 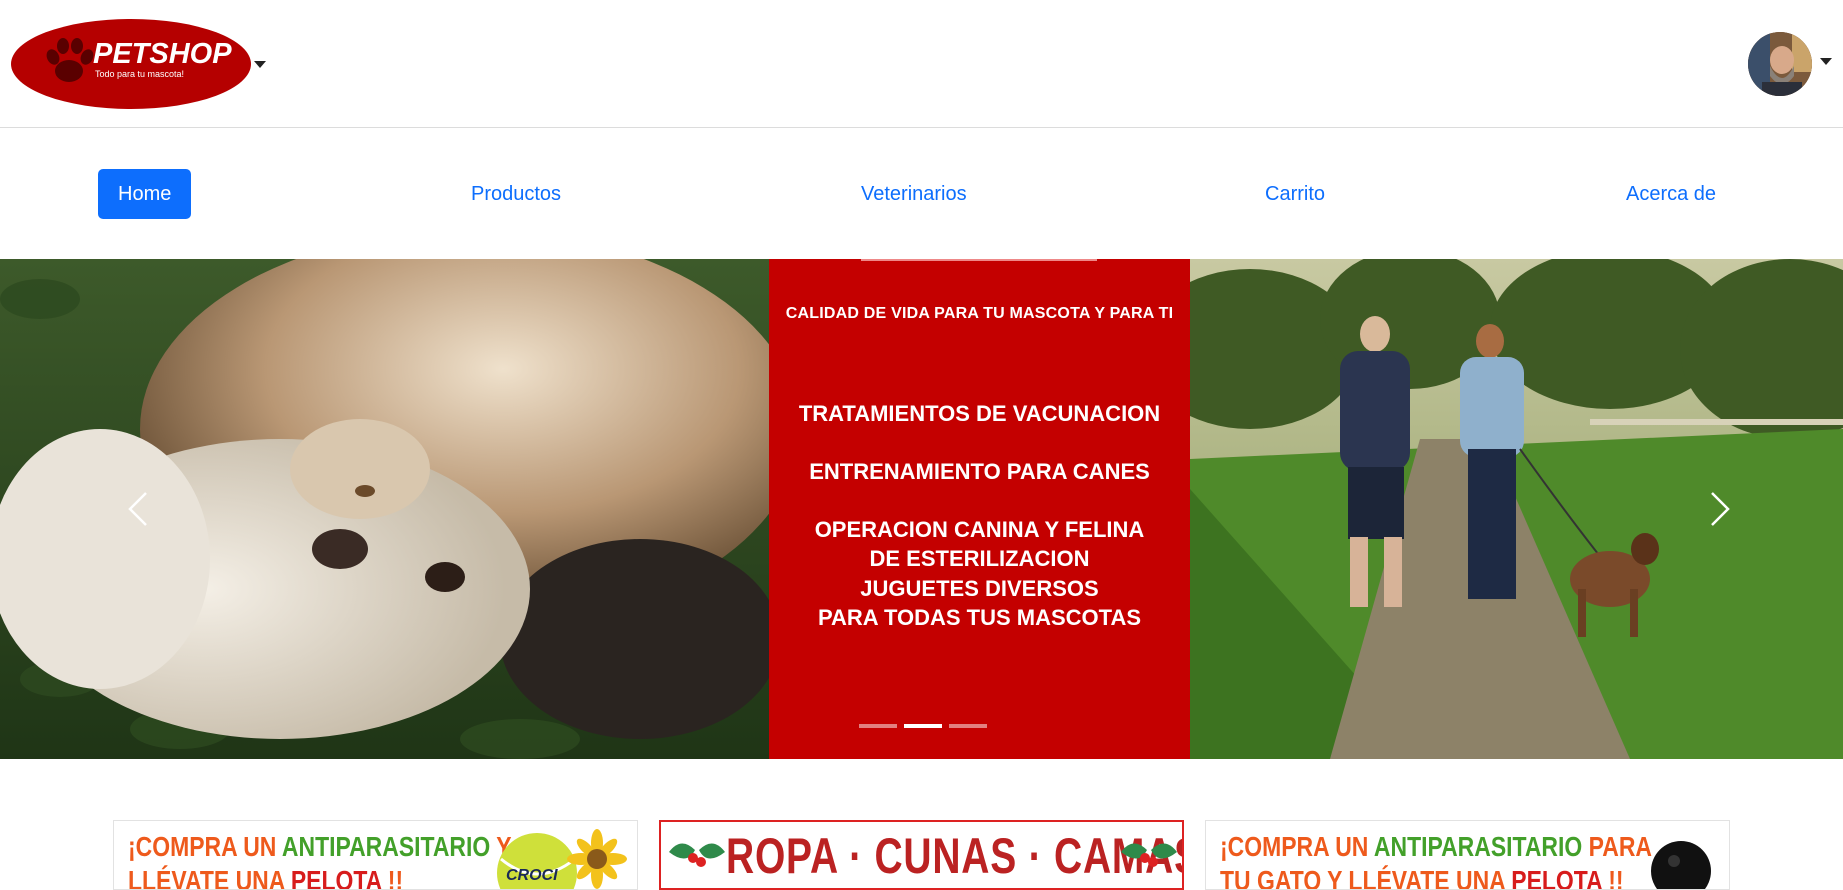 What do you see at coordinates (1671, 194) in the screenshot?
I see `nav-acerca-de: Acerca de` at bounding box center [1671, 194].